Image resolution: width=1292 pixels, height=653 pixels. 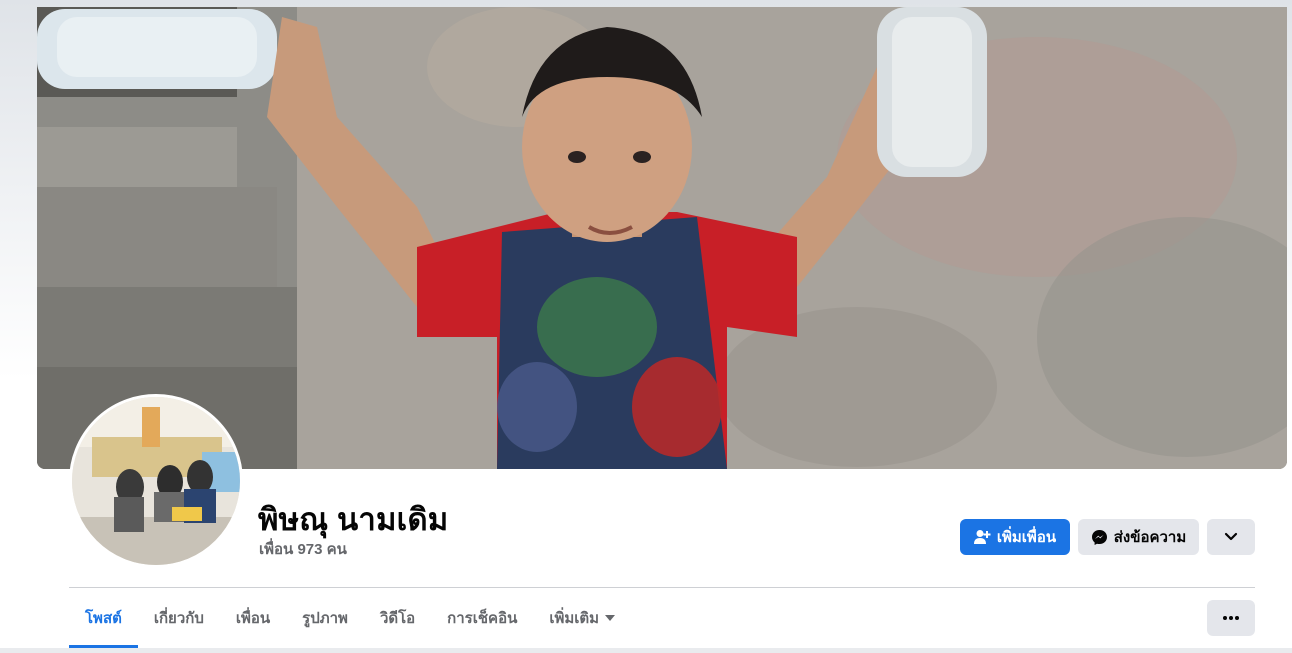 I want to click on tab-checkins-label: การเช็คอิน, so click(x=482, y=618).